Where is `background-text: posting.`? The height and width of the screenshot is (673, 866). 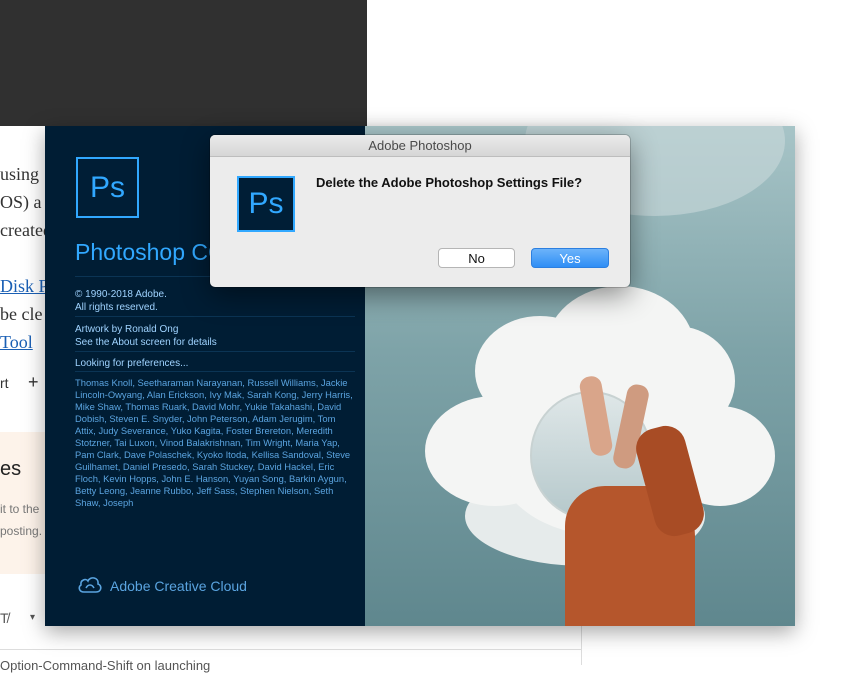
background-text: posting. is located at coordinates (21, 531).